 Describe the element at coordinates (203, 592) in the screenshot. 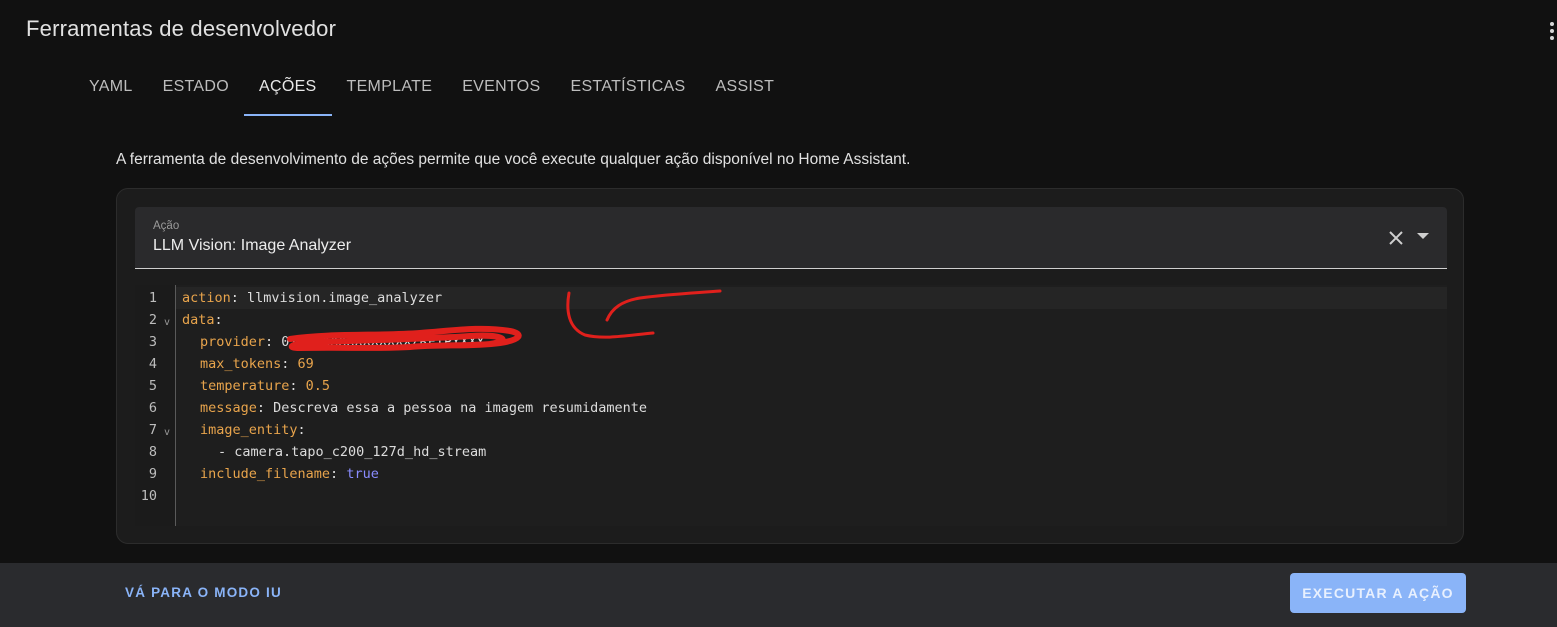

I see `ui-mode-link: VÁ PARA O MODO IU` at that location.